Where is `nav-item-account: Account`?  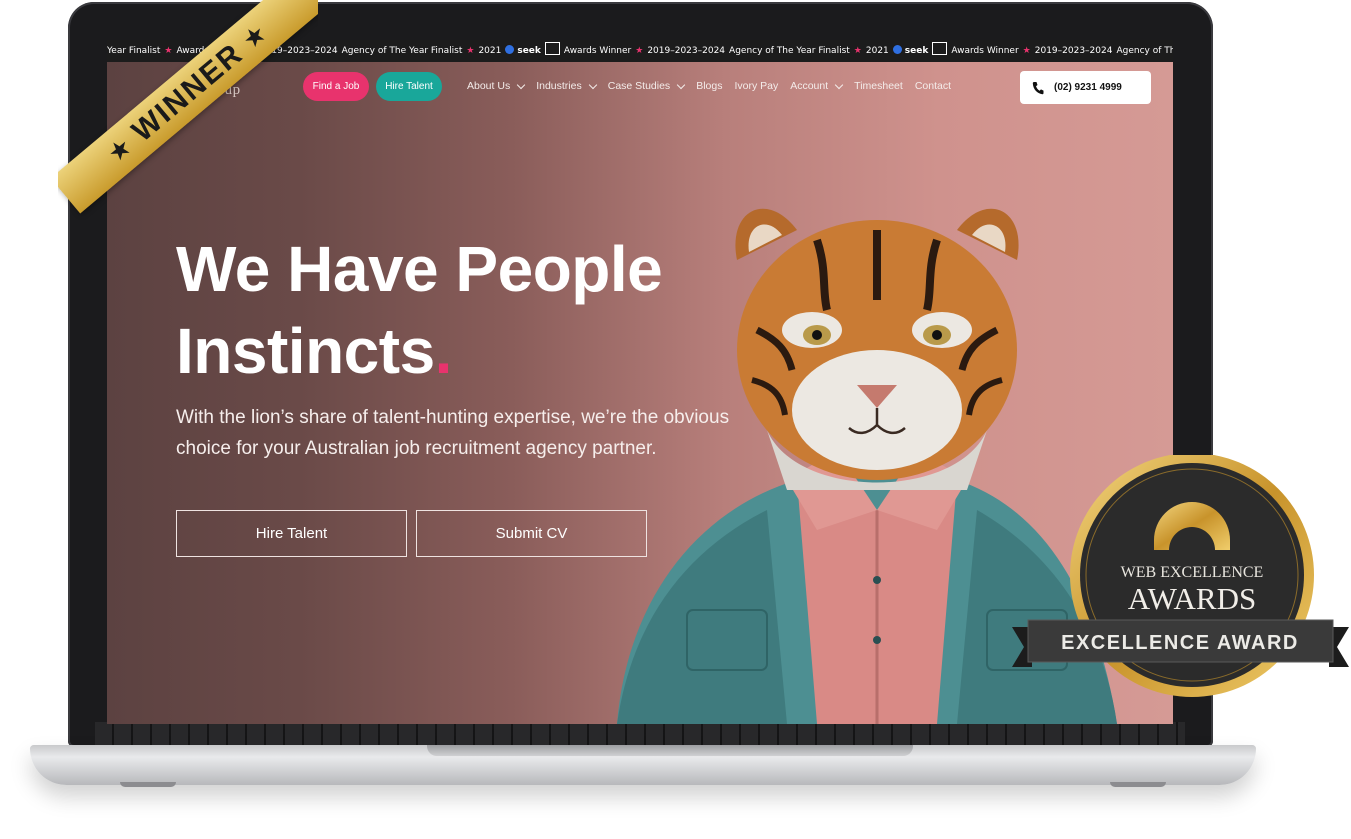 nav-item-account: Account is located at coordinates (817, 86).